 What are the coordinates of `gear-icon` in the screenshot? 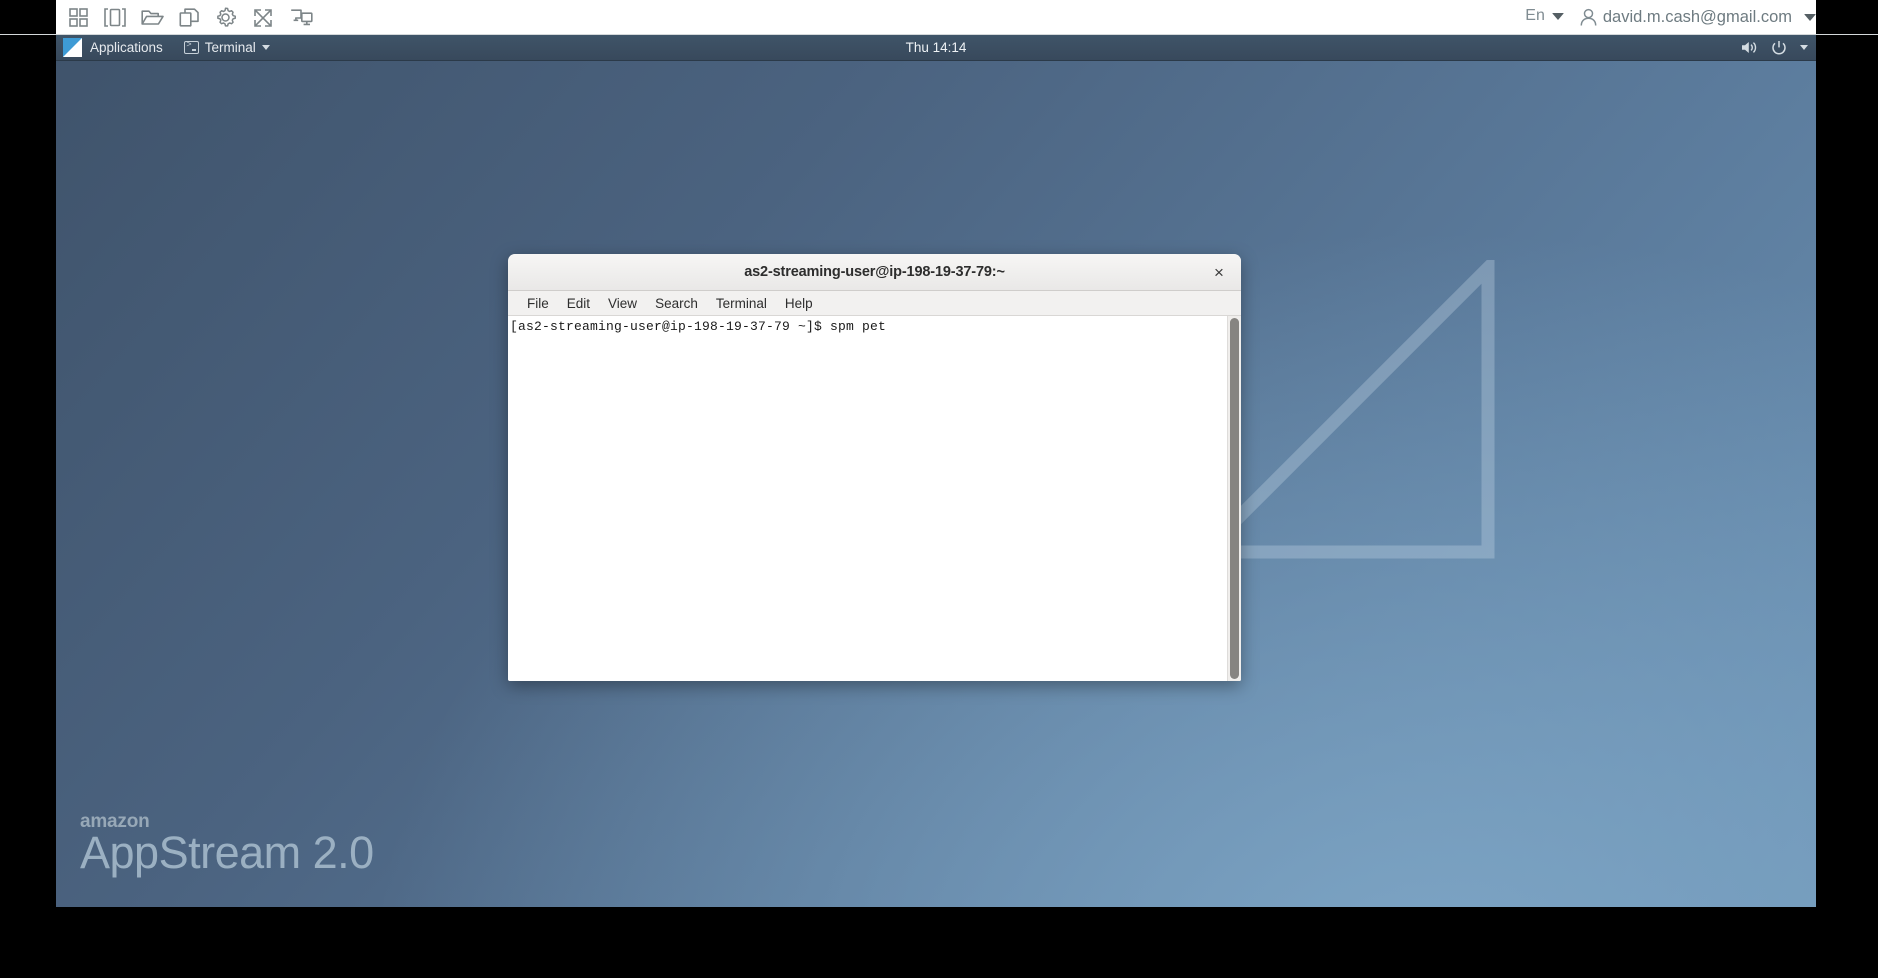 It's located at (225, 17).